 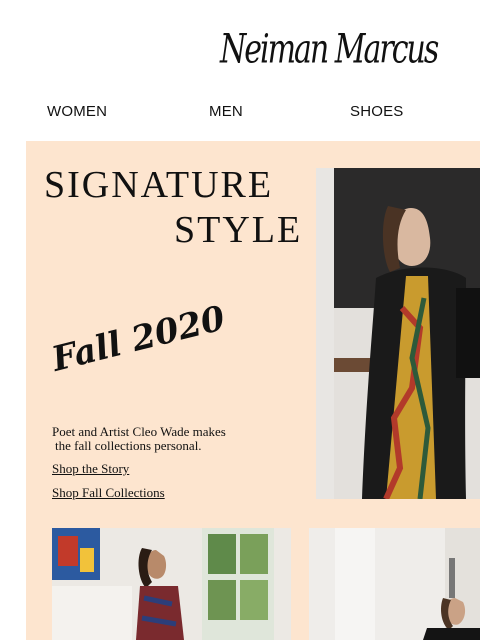 I want to click on photo-model-living-room, so click(x=171, y=584).